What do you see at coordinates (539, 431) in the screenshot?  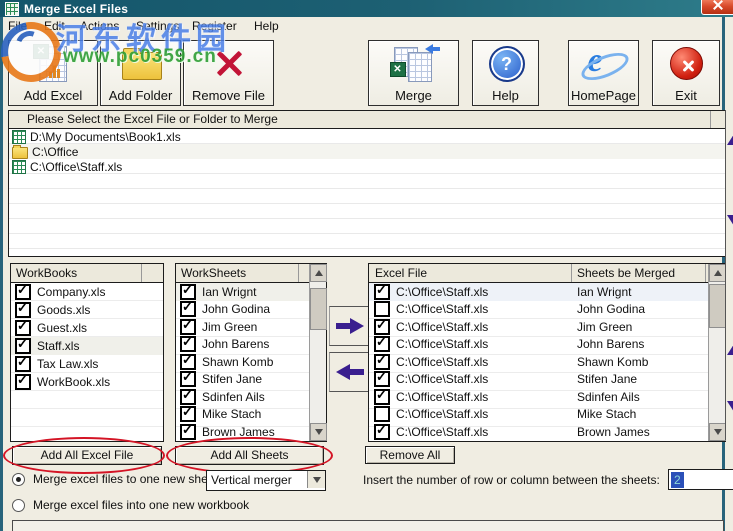 I see `table-row: C:\Office\Staff.xlsBrown James` at bounding box center [539, 431].